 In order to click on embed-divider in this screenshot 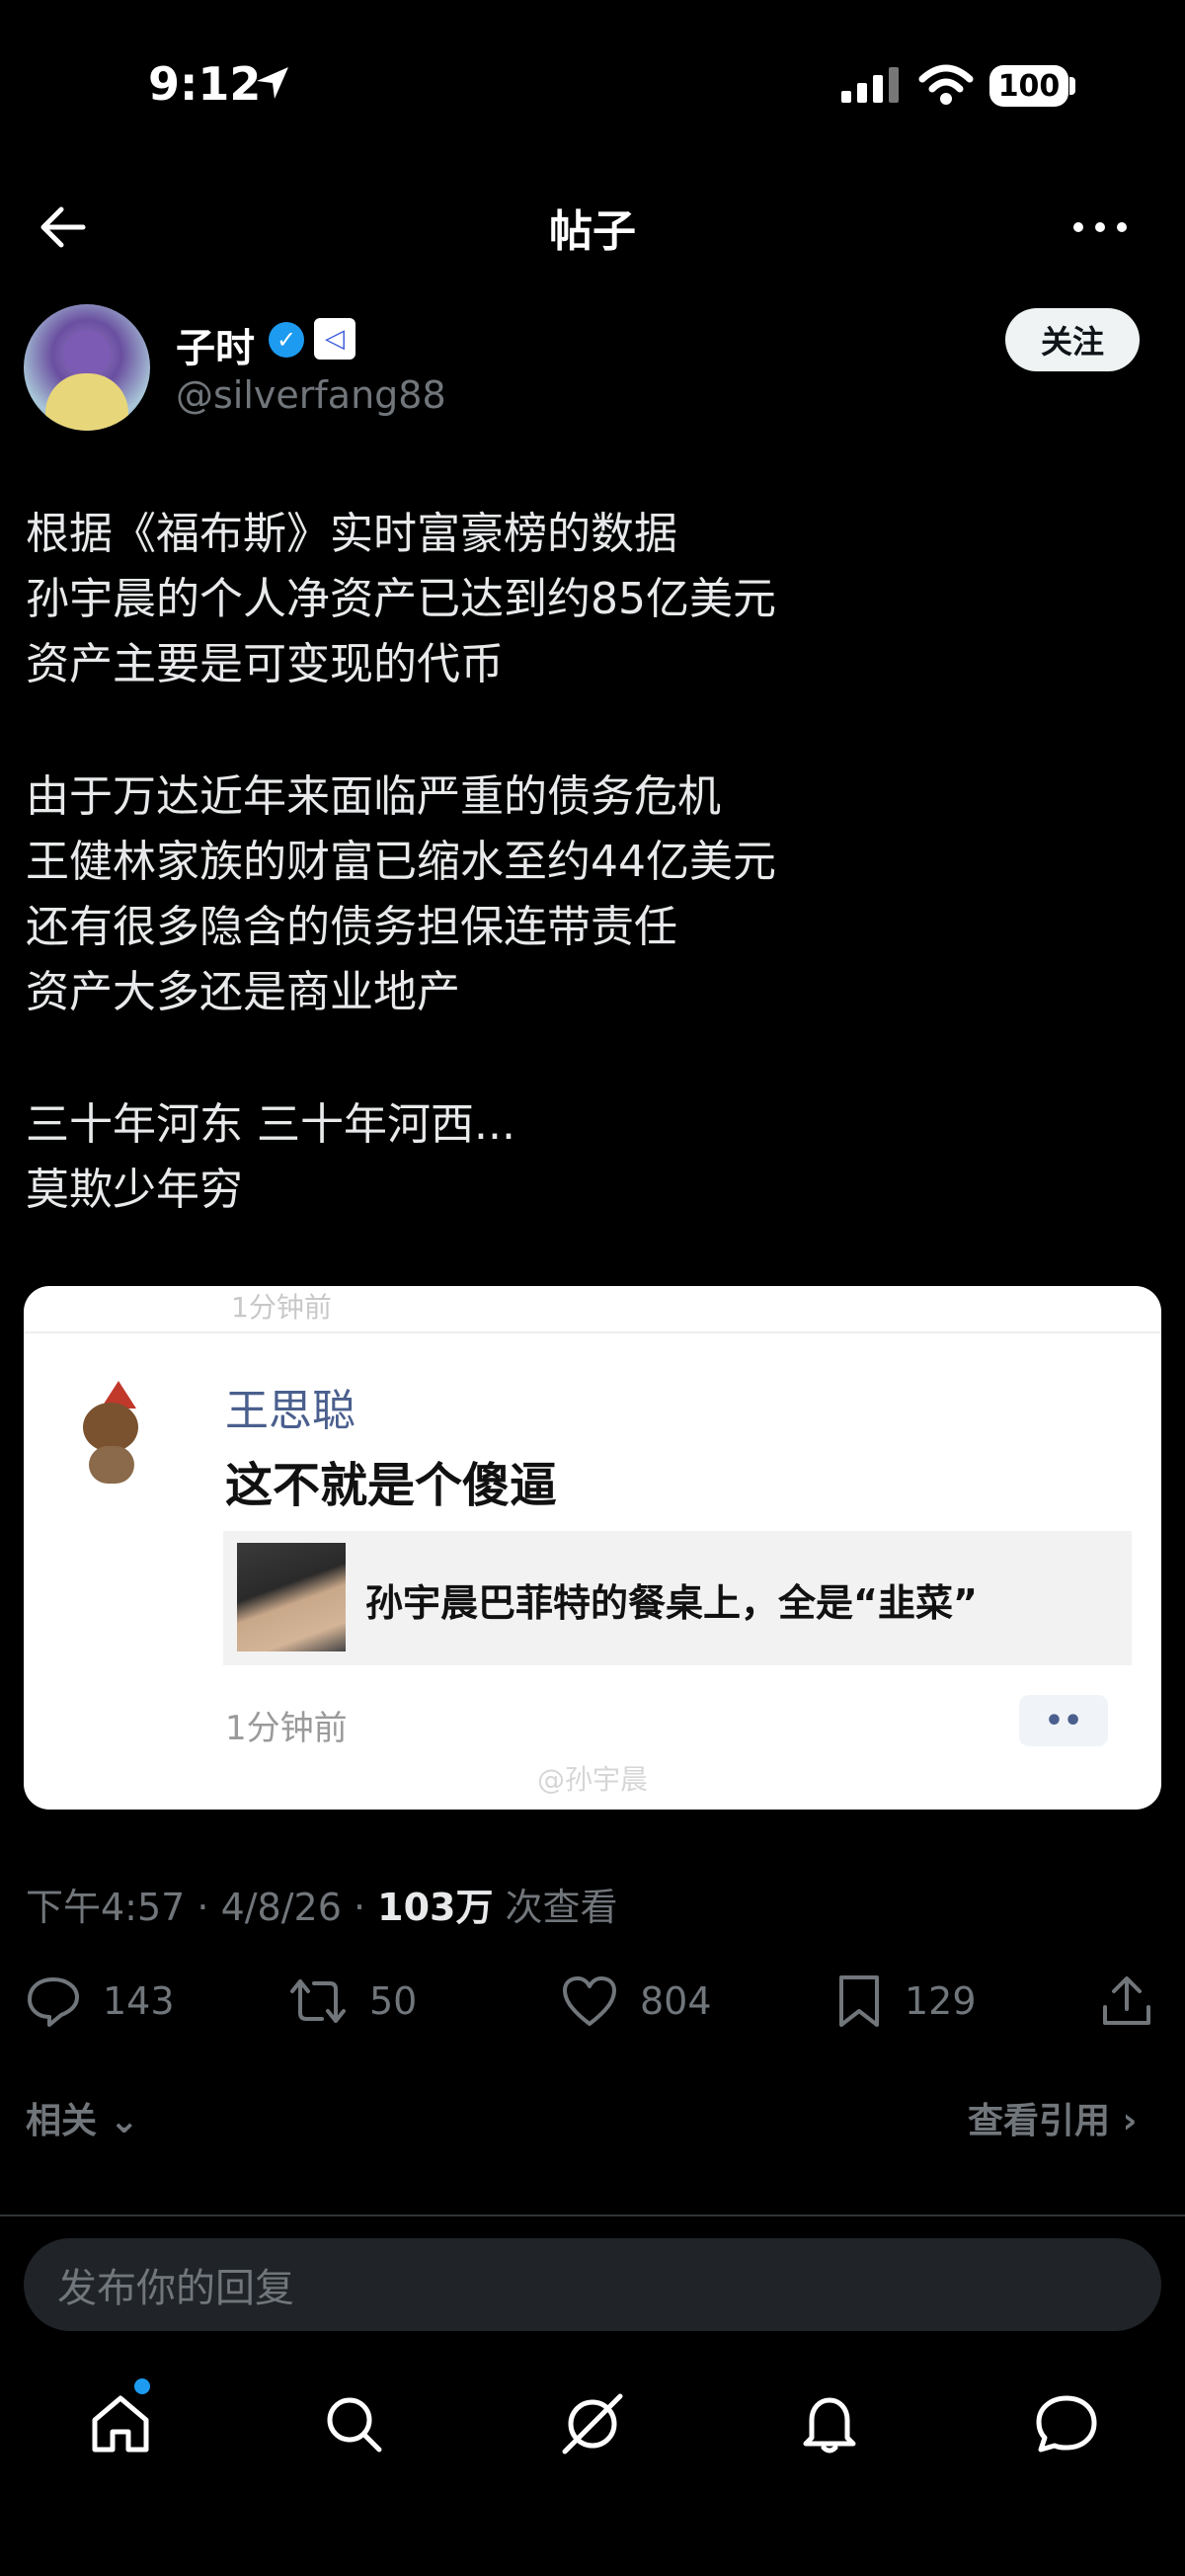, I will do `click(592, 1332)`.